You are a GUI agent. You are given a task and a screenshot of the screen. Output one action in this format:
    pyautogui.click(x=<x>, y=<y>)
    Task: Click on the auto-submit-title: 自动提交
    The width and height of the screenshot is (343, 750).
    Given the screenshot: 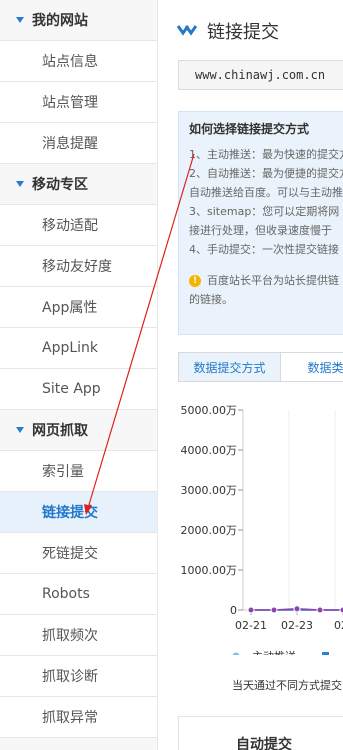 What is the action you would take?
    pyautogui.click(x=264, y=743)
    